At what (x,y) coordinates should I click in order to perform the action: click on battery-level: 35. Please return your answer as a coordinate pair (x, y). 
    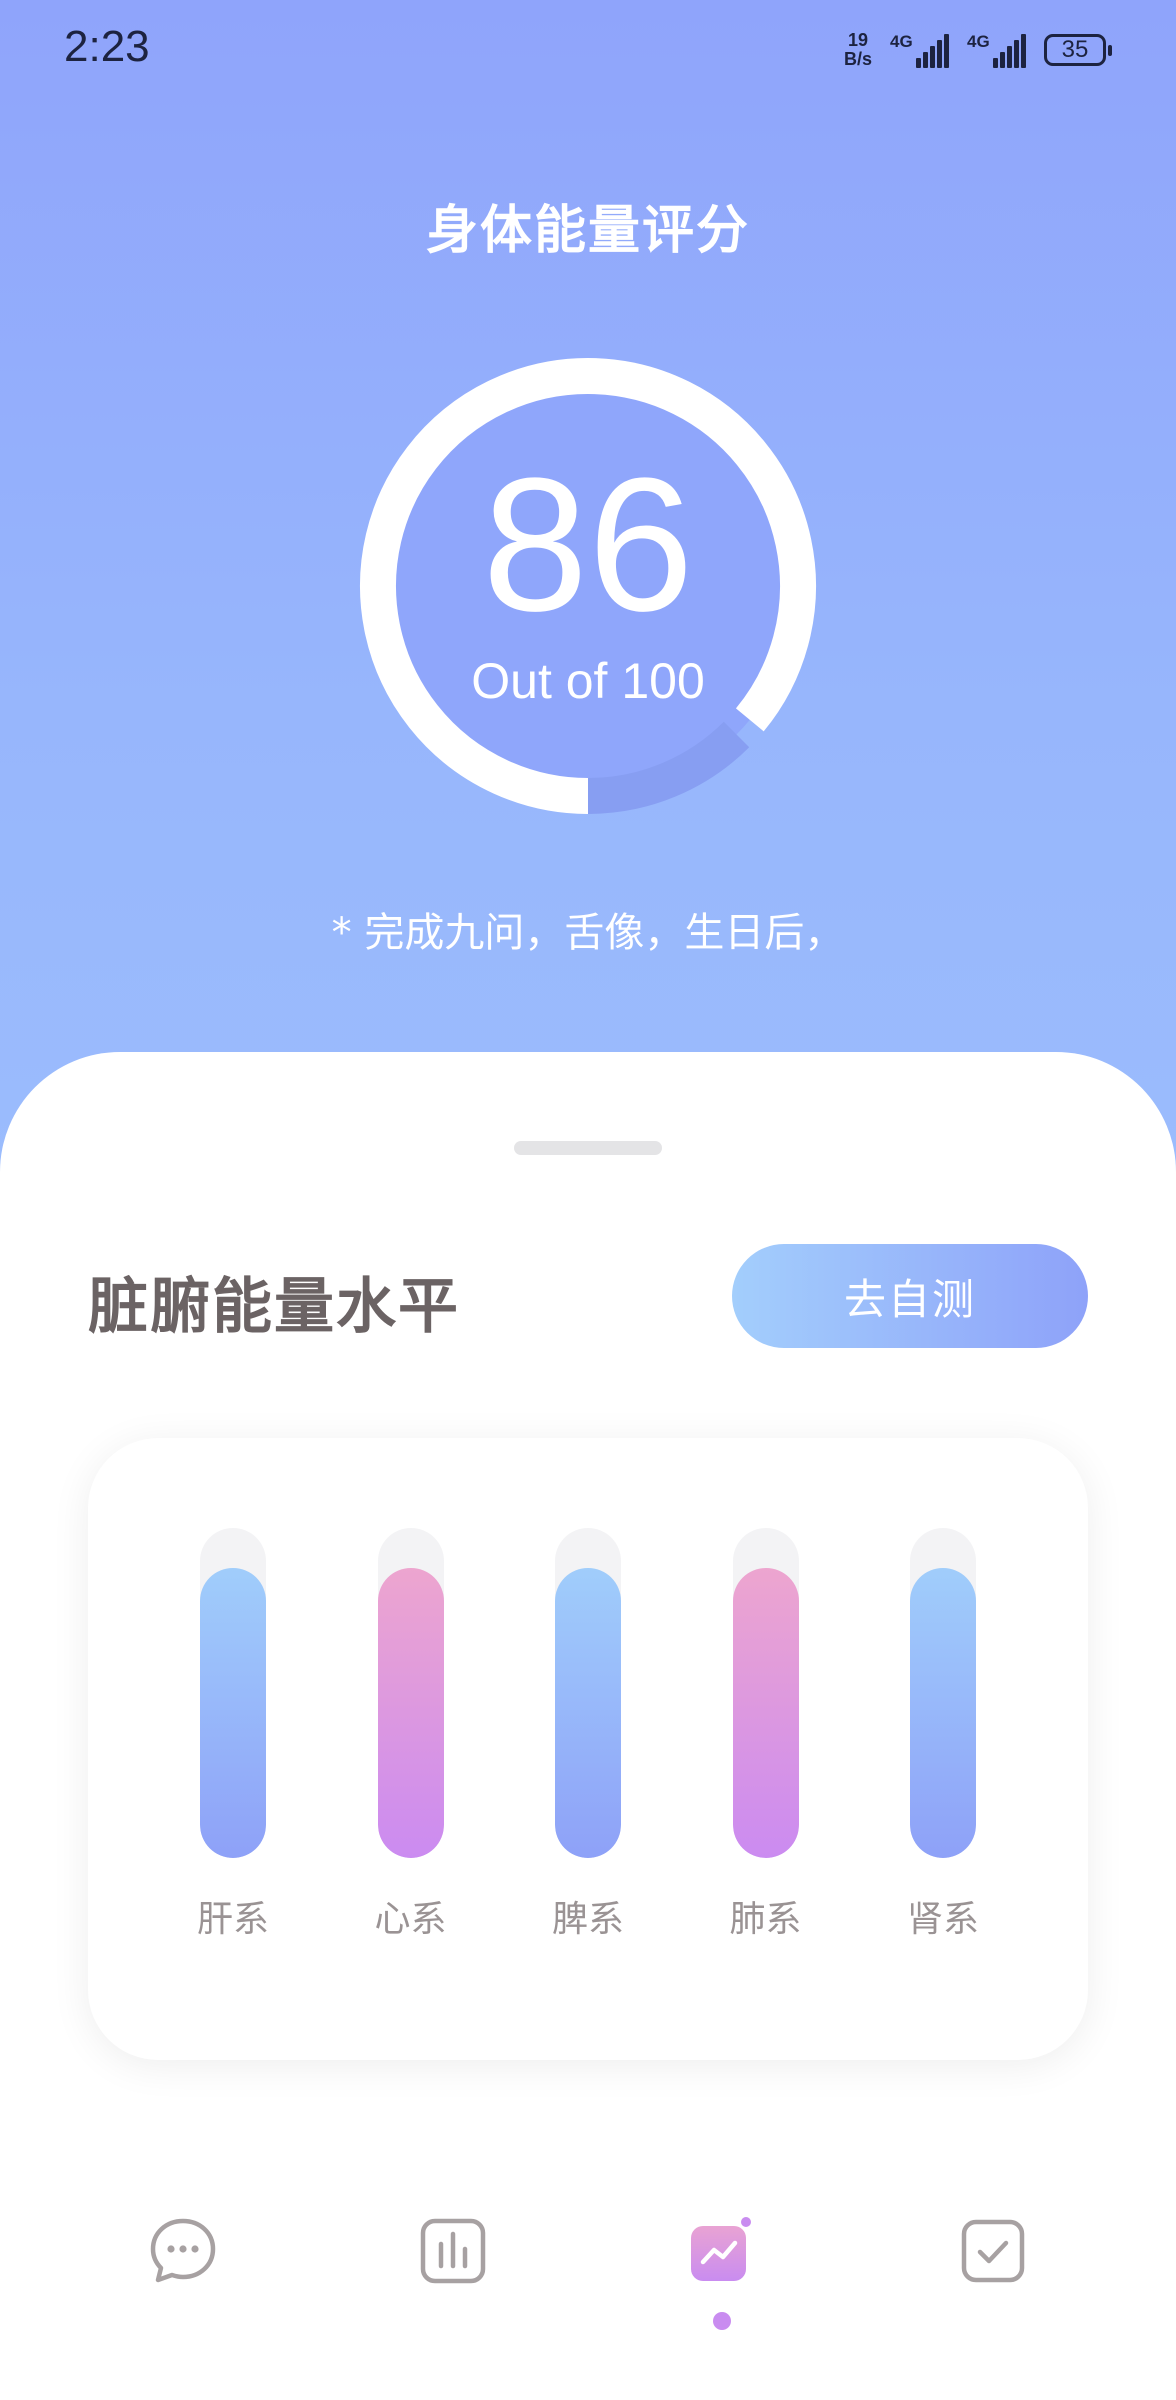
    Looking at the image, I should click on (1075, 49).